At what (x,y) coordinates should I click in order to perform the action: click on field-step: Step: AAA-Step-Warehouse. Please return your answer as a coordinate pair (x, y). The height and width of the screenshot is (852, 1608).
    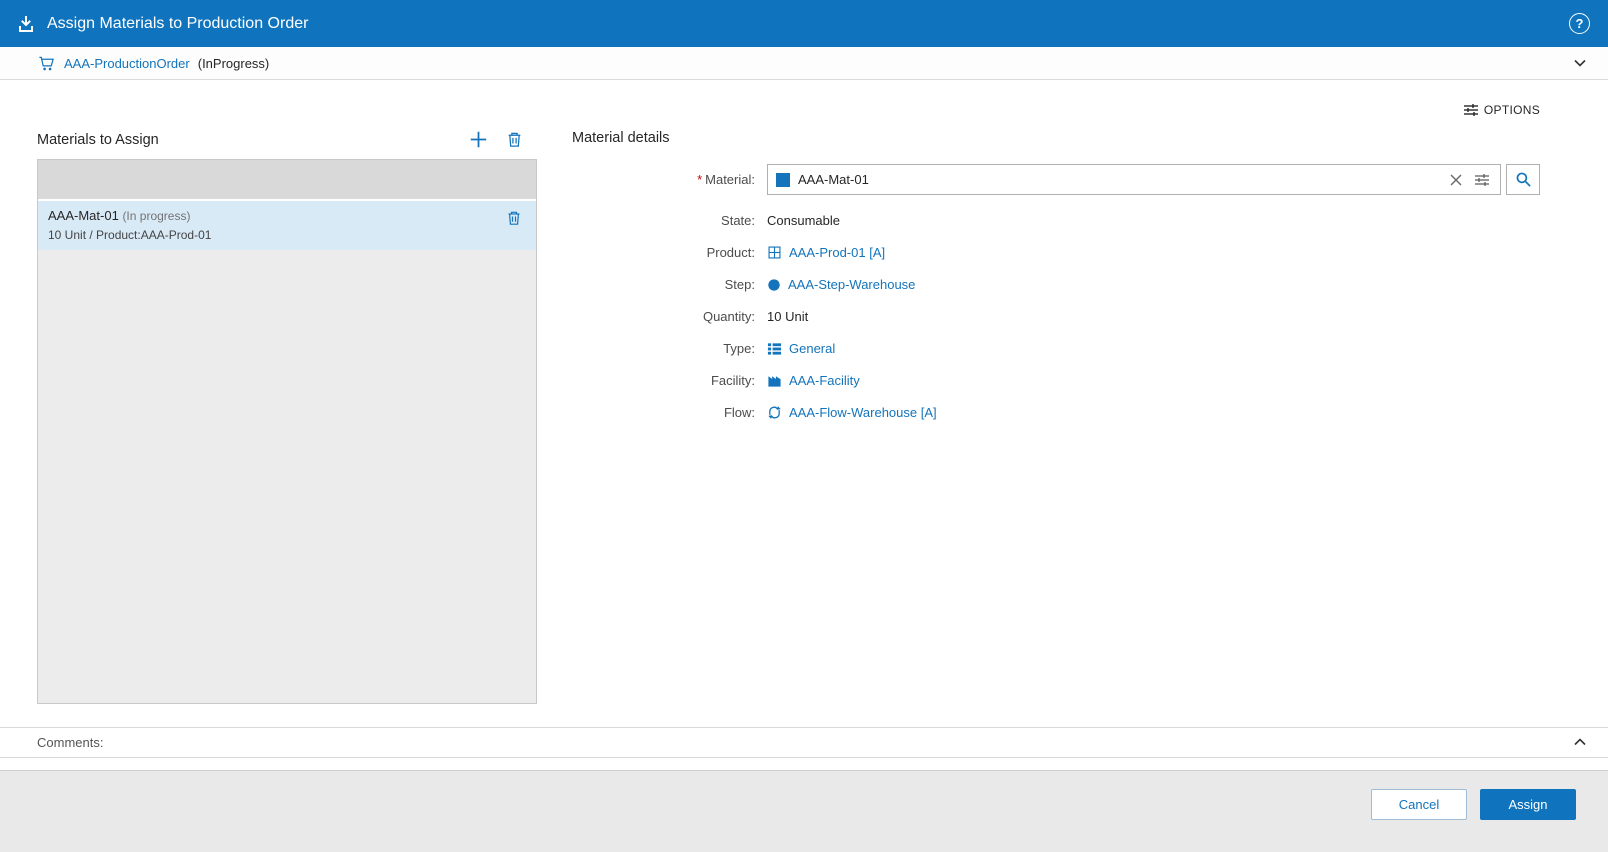
    Looking at the image, I should click on (1056, 284).